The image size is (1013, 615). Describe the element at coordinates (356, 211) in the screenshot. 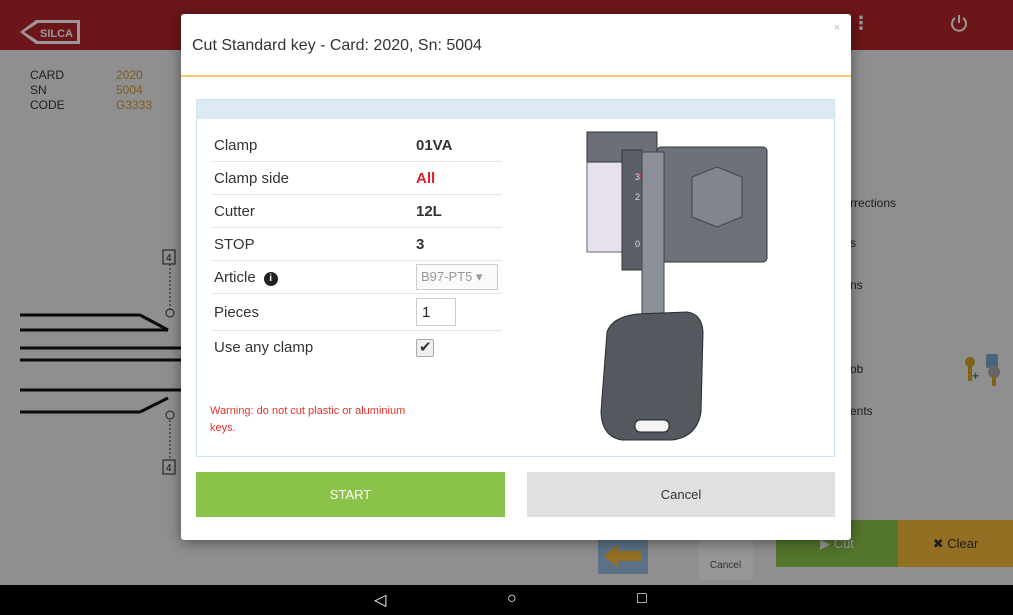

I see `settings-row-cutter: Cutter 12L` at that location.